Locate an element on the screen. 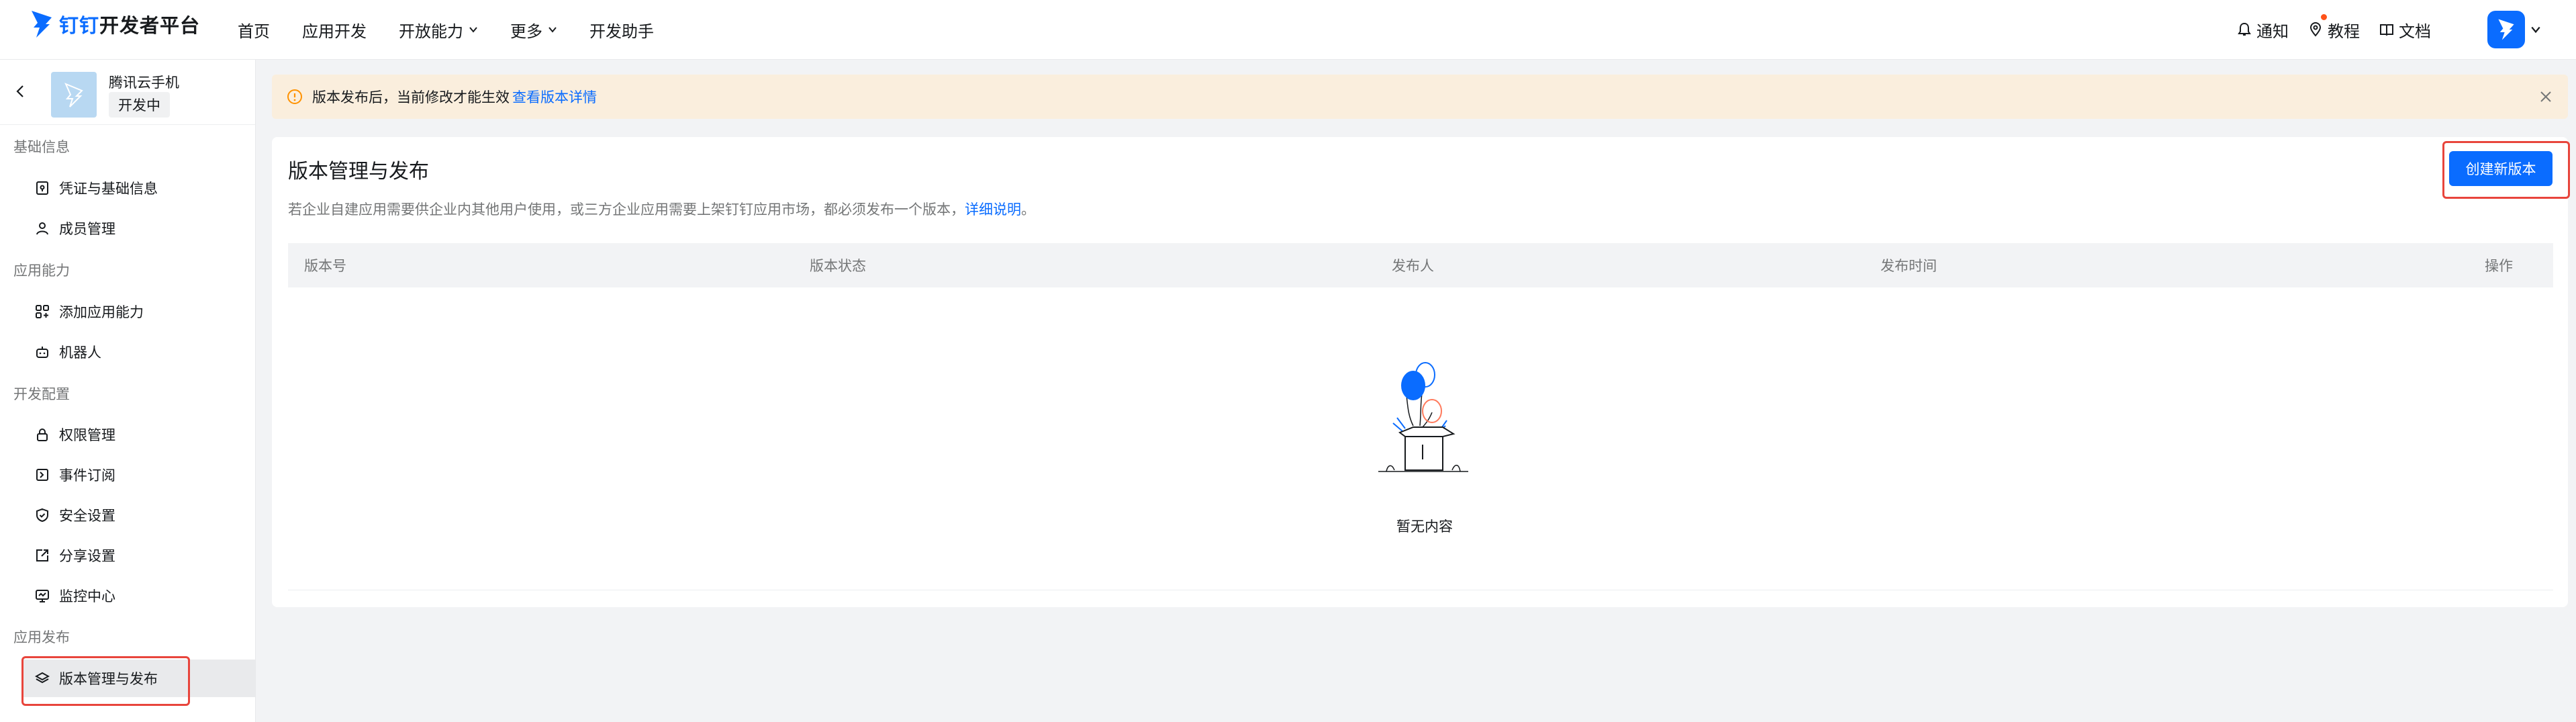  app-logo-icon is located at coordinates (73, 95).